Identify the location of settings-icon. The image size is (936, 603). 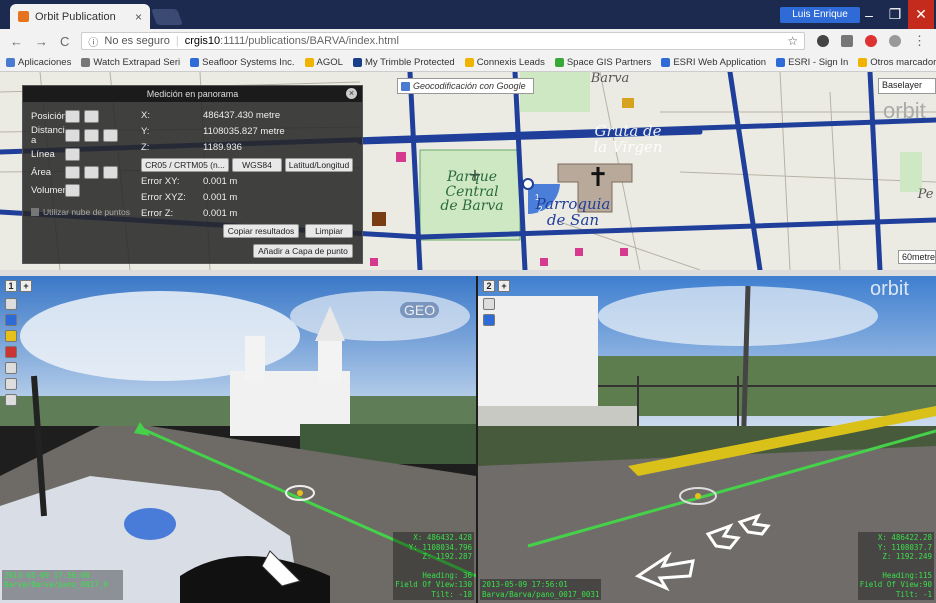
(11, 384).